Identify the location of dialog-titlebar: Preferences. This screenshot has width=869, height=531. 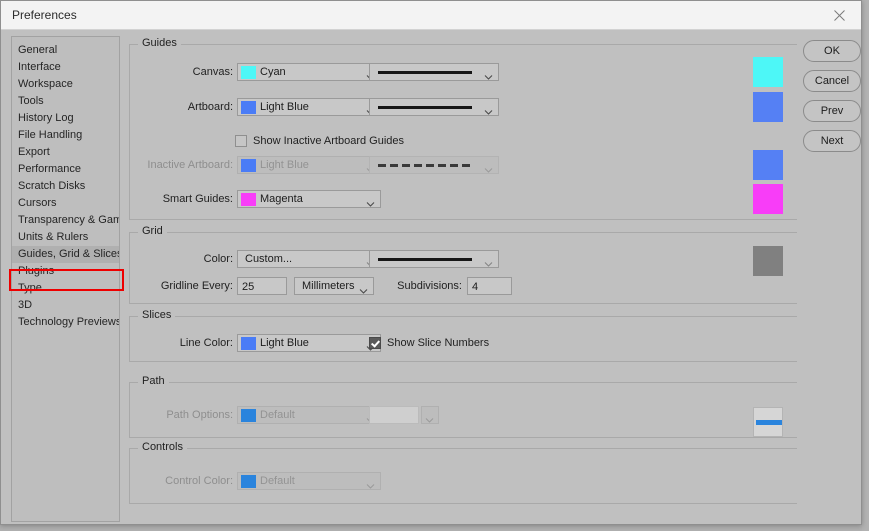
(431, 15).